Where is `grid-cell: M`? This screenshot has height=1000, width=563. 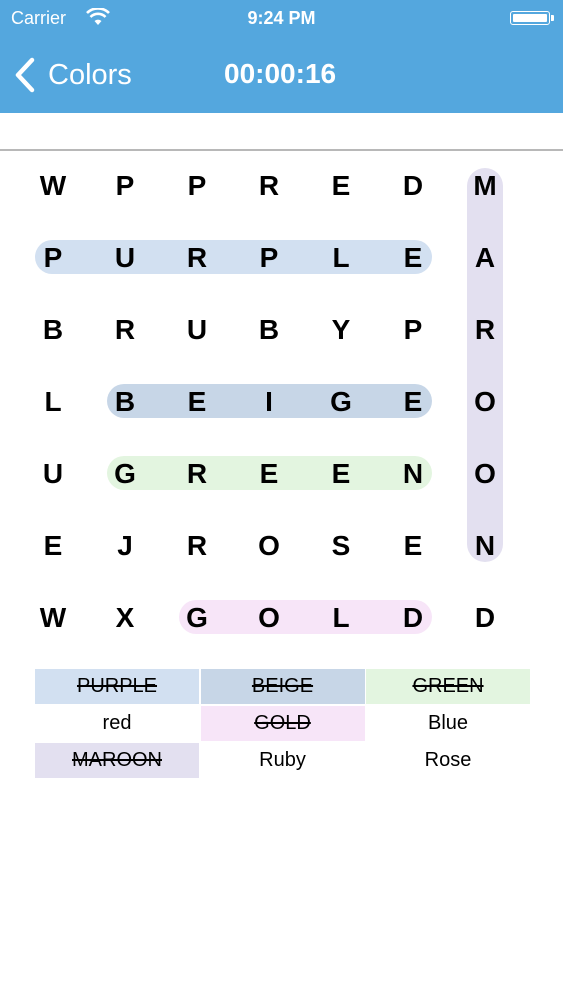
grid-cell: M is located at coordinates (485, 186).